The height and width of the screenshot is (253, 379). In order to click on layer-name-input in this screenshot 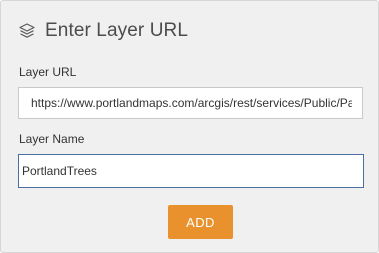, I will do `click(191, 171)`.